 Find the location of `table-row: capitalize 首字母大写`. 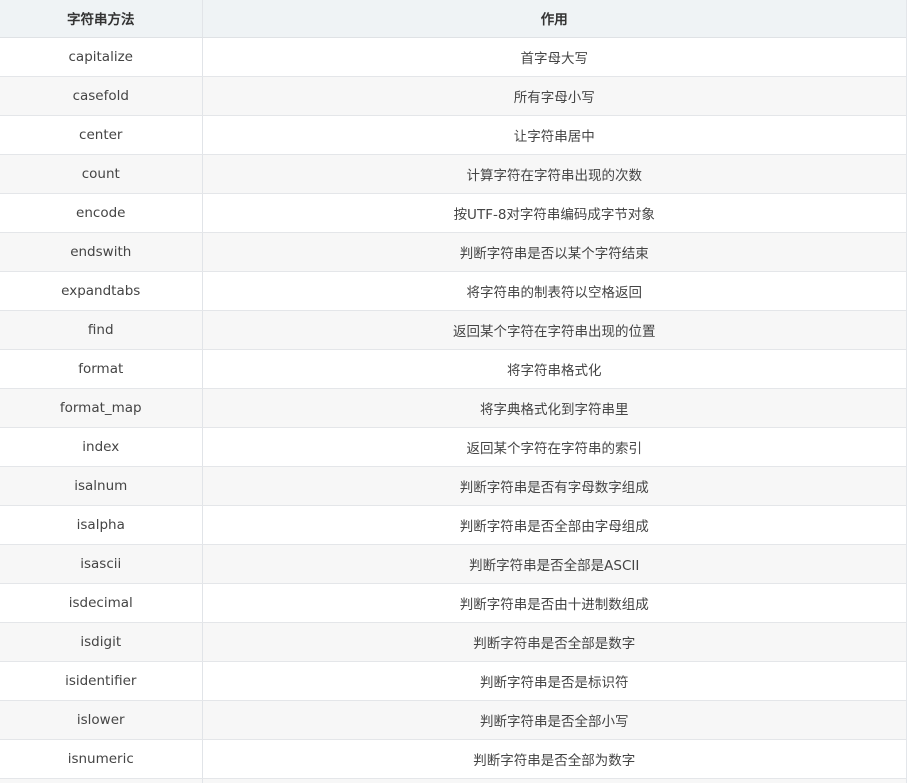

table-row: capitalize 首字母大写 is located at coordinates (453, 57).